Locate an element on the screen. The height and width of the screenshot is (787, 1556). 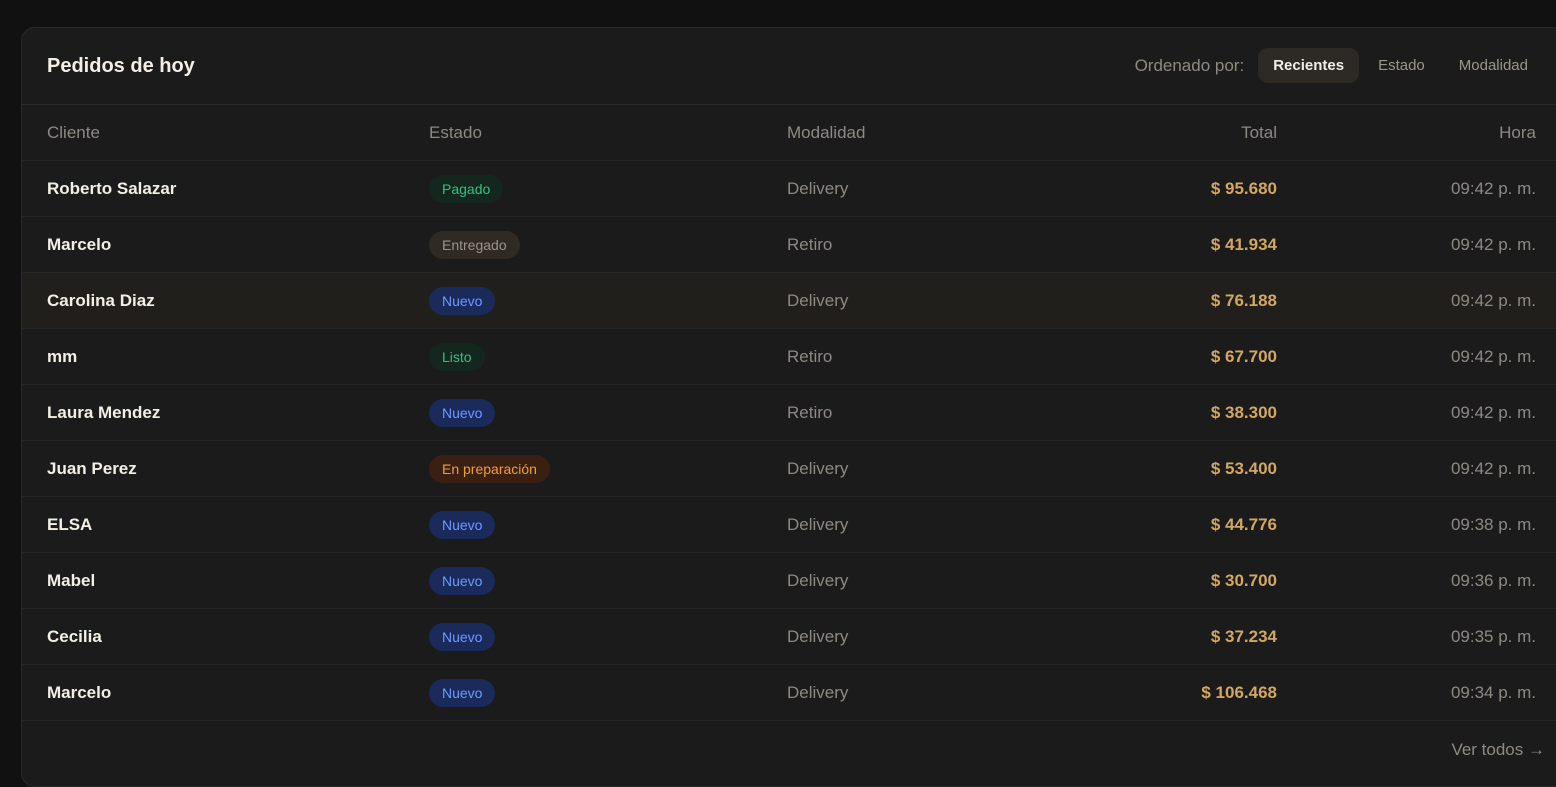
table-row: Mabel Nuevo Delivery $ 30.700 09:36 p. m. is located at coordinates (789, 580).